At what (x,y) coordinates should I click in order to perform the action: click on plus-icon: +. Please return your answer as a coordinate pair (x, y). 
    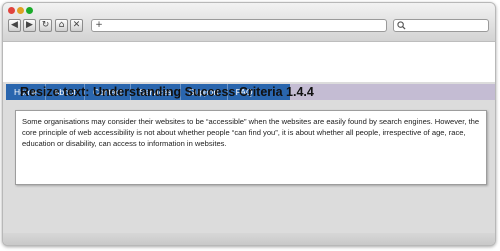
    Looking at the image, I should click on (99, 25).